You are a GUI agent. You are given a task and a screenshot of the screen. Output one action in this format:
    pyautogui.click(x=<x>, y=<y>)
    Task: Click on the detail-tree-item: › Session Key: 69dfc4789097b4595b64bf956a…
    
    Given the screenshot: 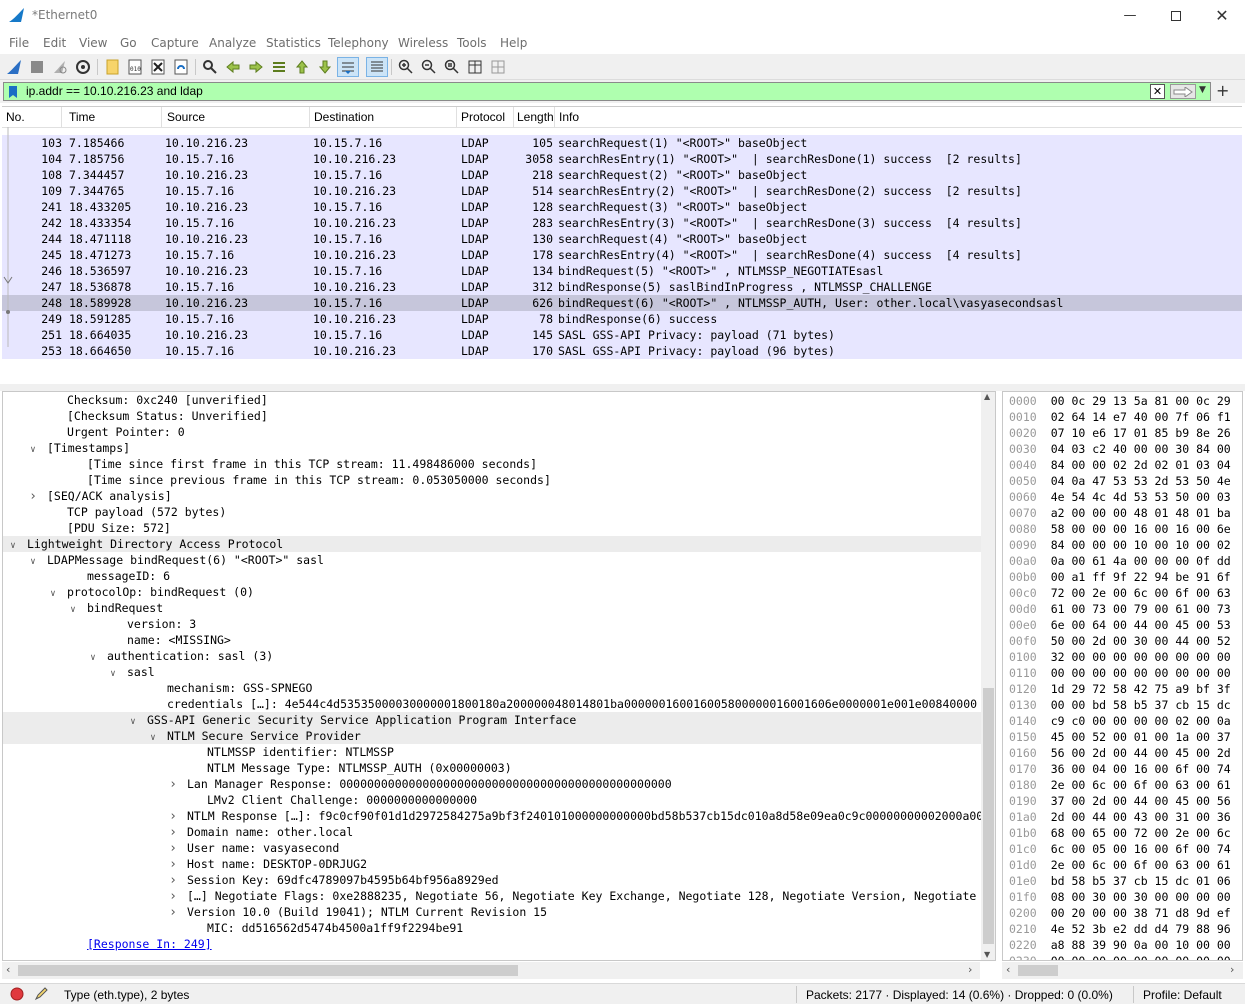 What is the action you would take?
    pyautogui.click(x=492, y=880)
    